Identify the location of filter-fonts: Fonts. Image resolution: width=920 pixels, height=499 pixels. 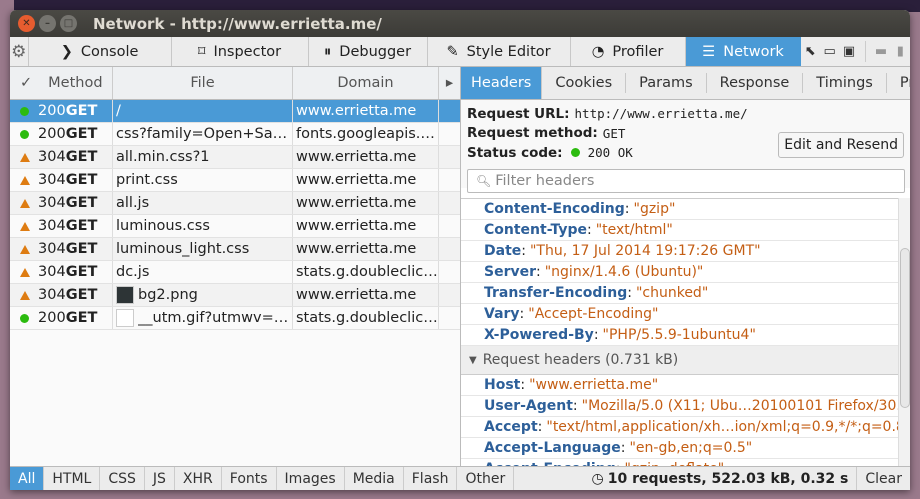
(249, 478).